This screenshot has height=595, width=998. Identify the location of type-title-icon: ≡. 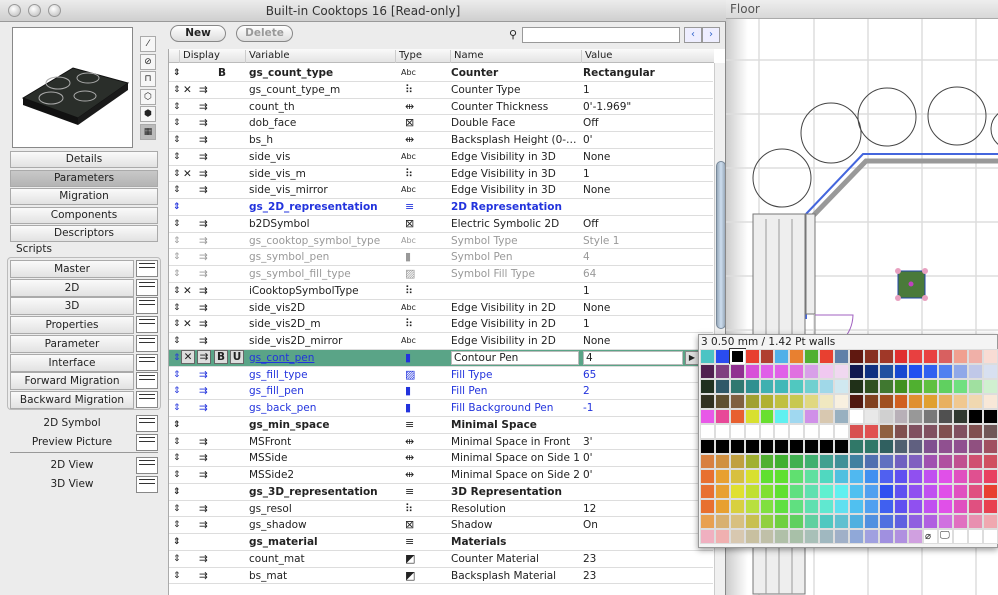
(409, 207).